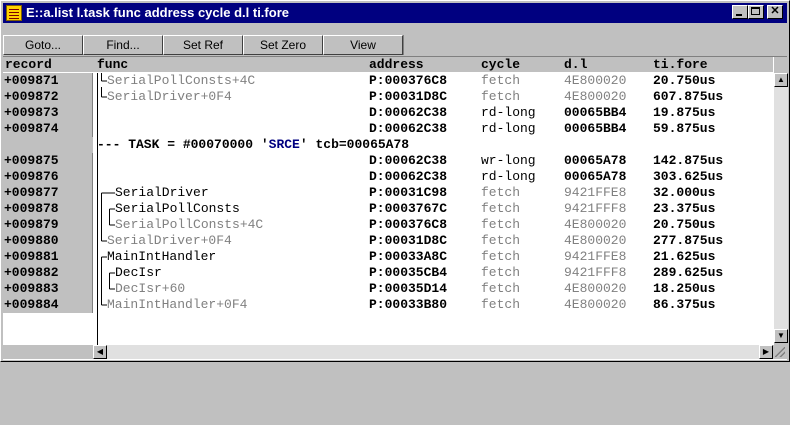  What do you see at coordinates (48, 305) in the screenshot?
I see `record-cell: +009884` at bounding box center [48, 305].